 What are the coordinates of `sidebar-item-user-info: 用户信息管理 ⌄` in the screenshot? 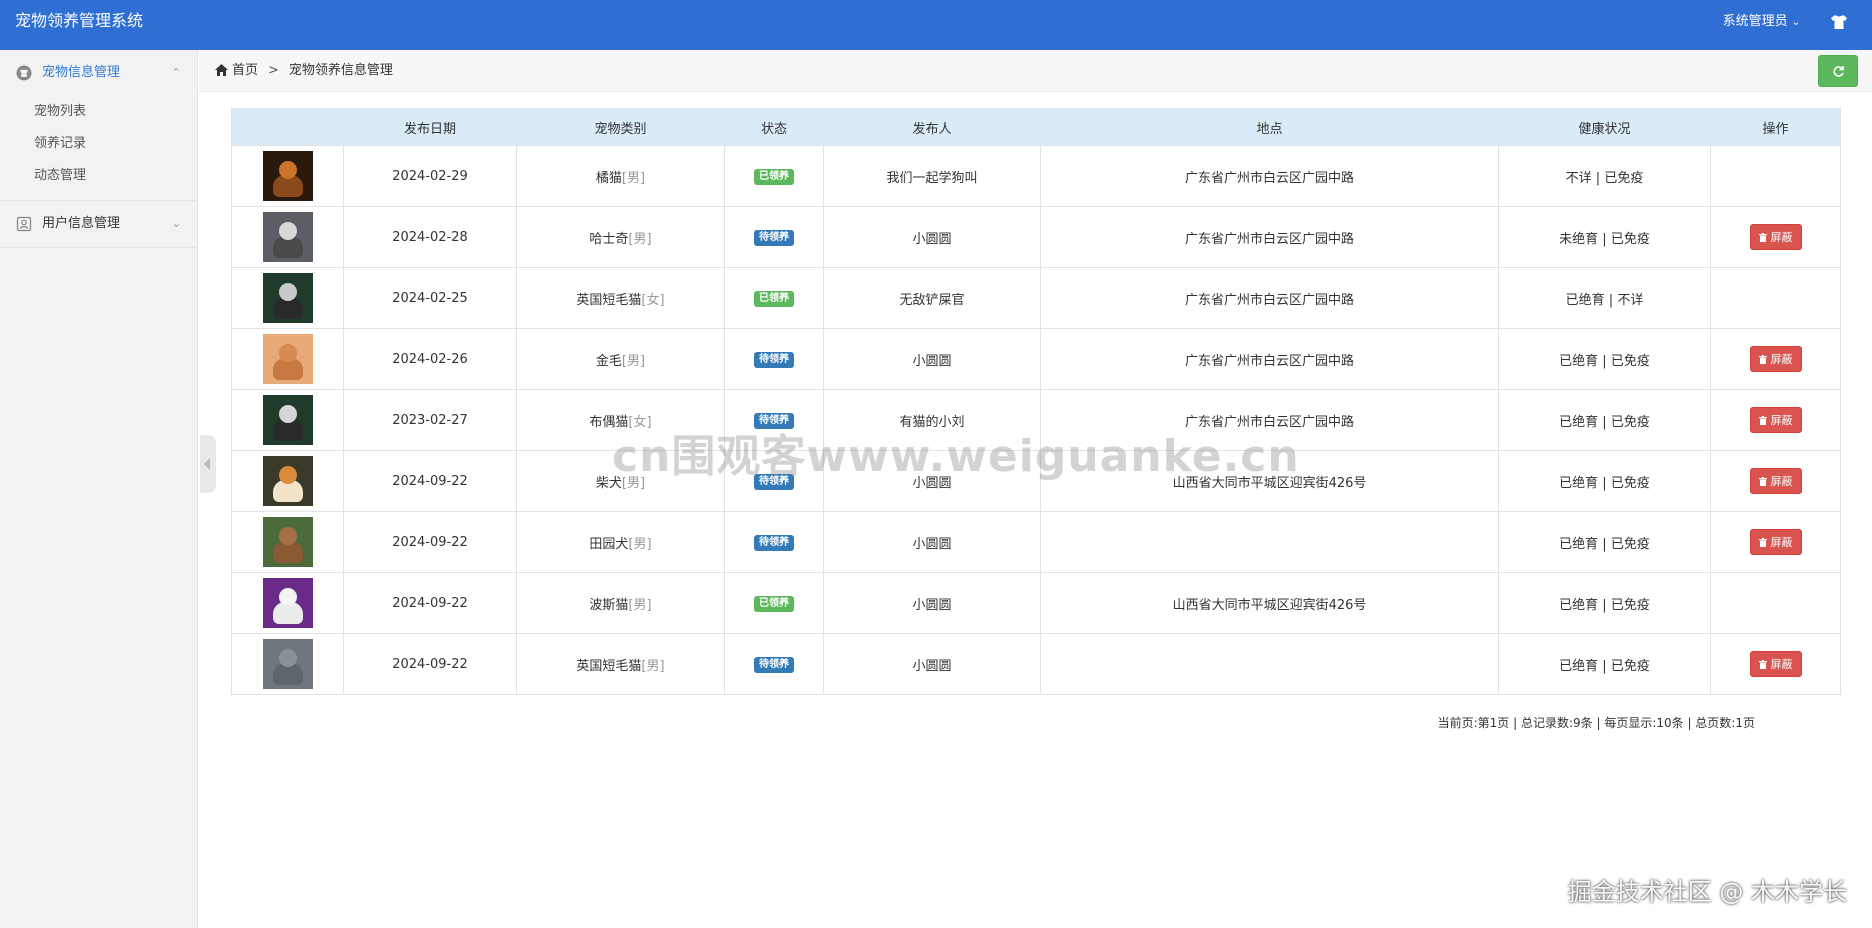 It's located at (98, 224).